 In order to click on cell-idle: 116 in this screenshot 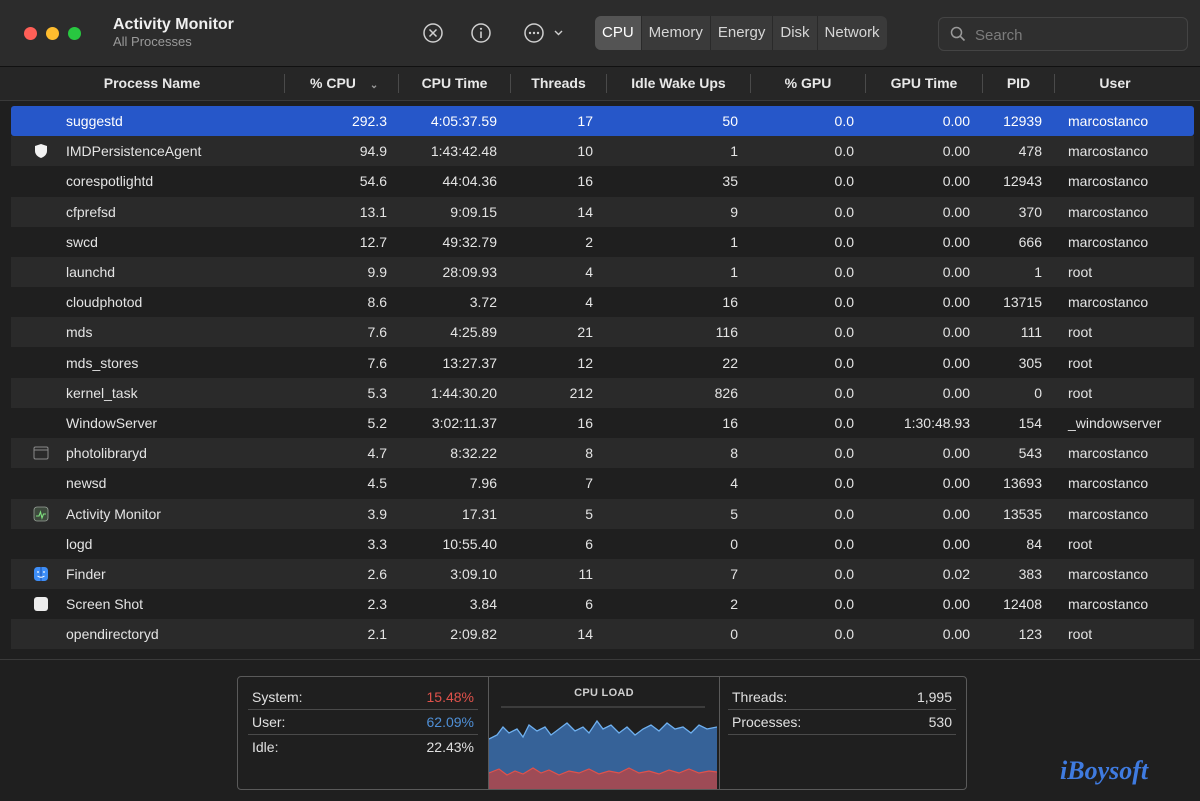, I will do `click(726, 332)`.